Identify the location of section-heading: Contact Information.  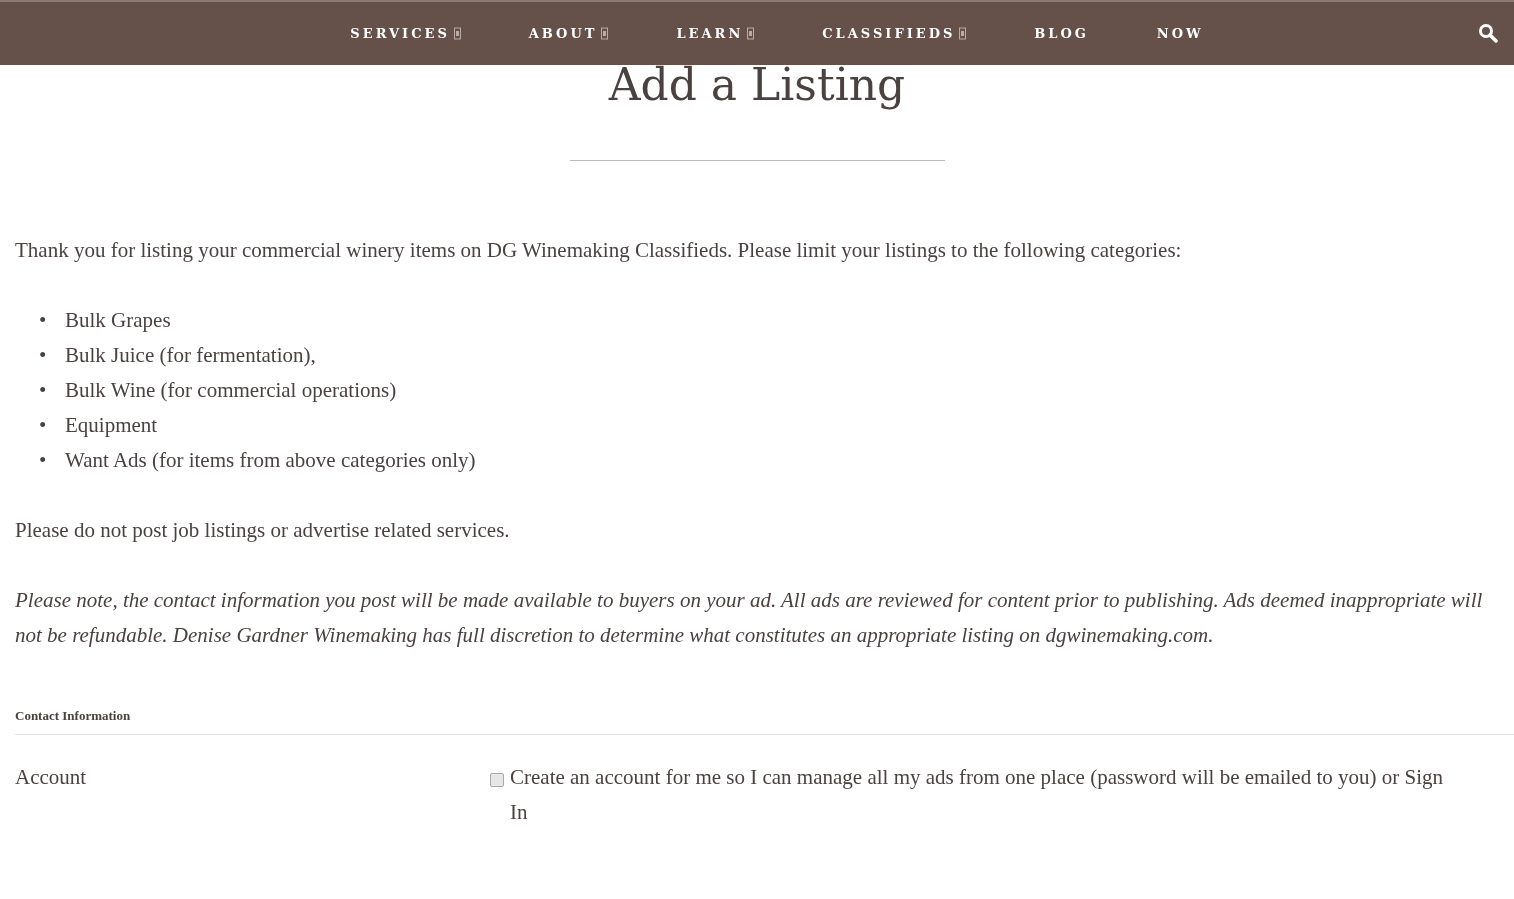
(73, 716).